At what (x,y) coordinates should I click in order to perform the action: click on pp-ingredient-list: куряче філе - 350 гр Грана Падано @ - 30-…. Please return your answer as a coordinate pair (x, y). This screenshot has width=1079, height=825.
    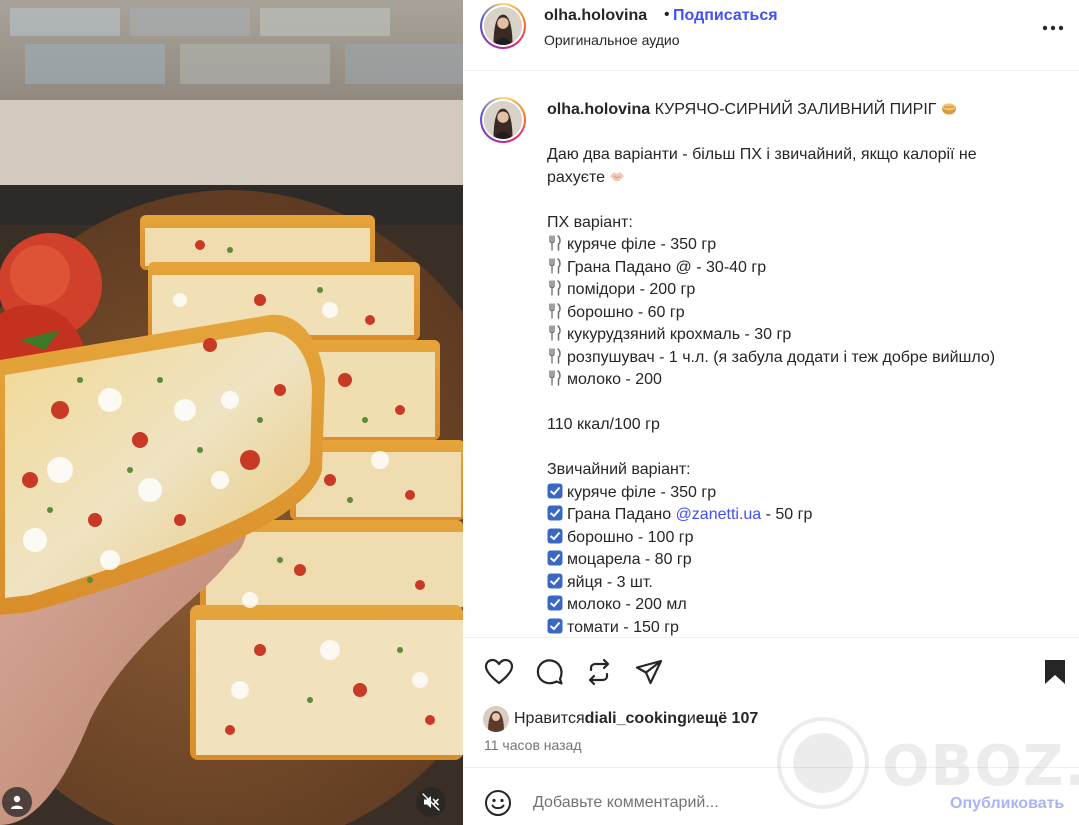
    Looking at the image, I should click on (807, 313).